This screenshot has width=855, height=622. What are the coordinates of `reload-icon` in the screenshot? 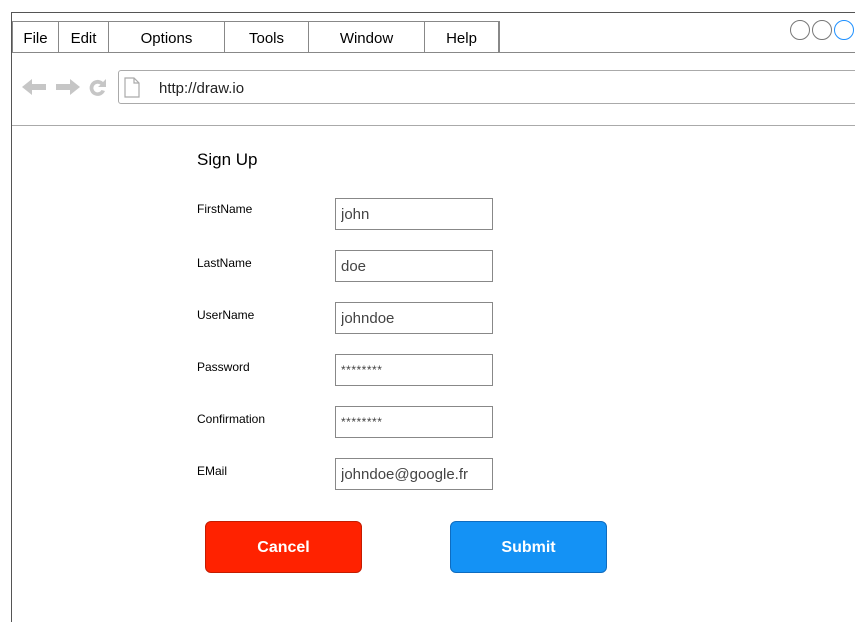 It's located at (98, 88).